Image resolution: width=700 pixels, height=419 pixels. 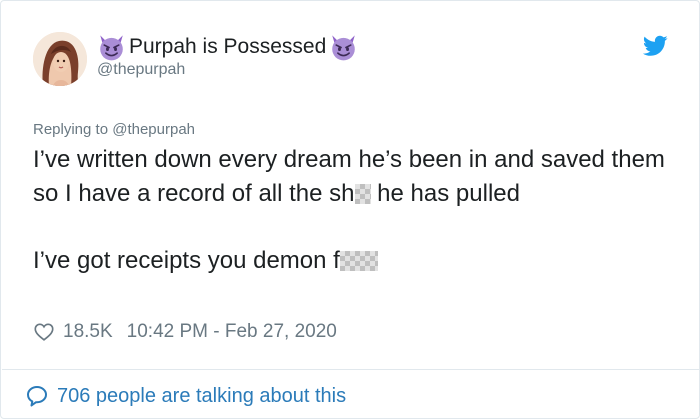 I want to click on conversation-link: 706 people are talking about this, so click(x=185, y=396).